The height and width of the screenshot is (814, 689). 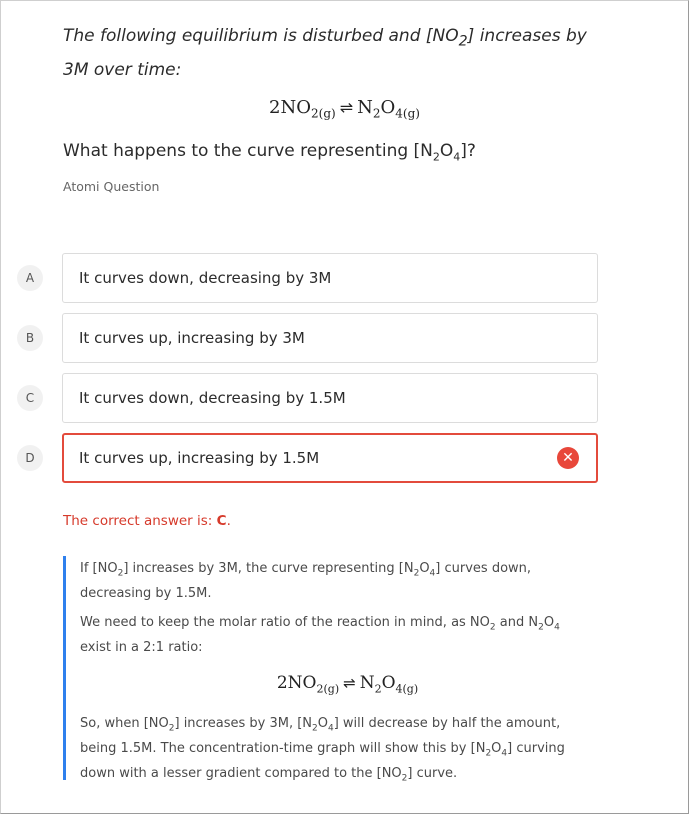 What do you see at coordinates (111, 186) in the screenshot?
I see `question-source: Atomi Question` at bounding box center [111, 186].